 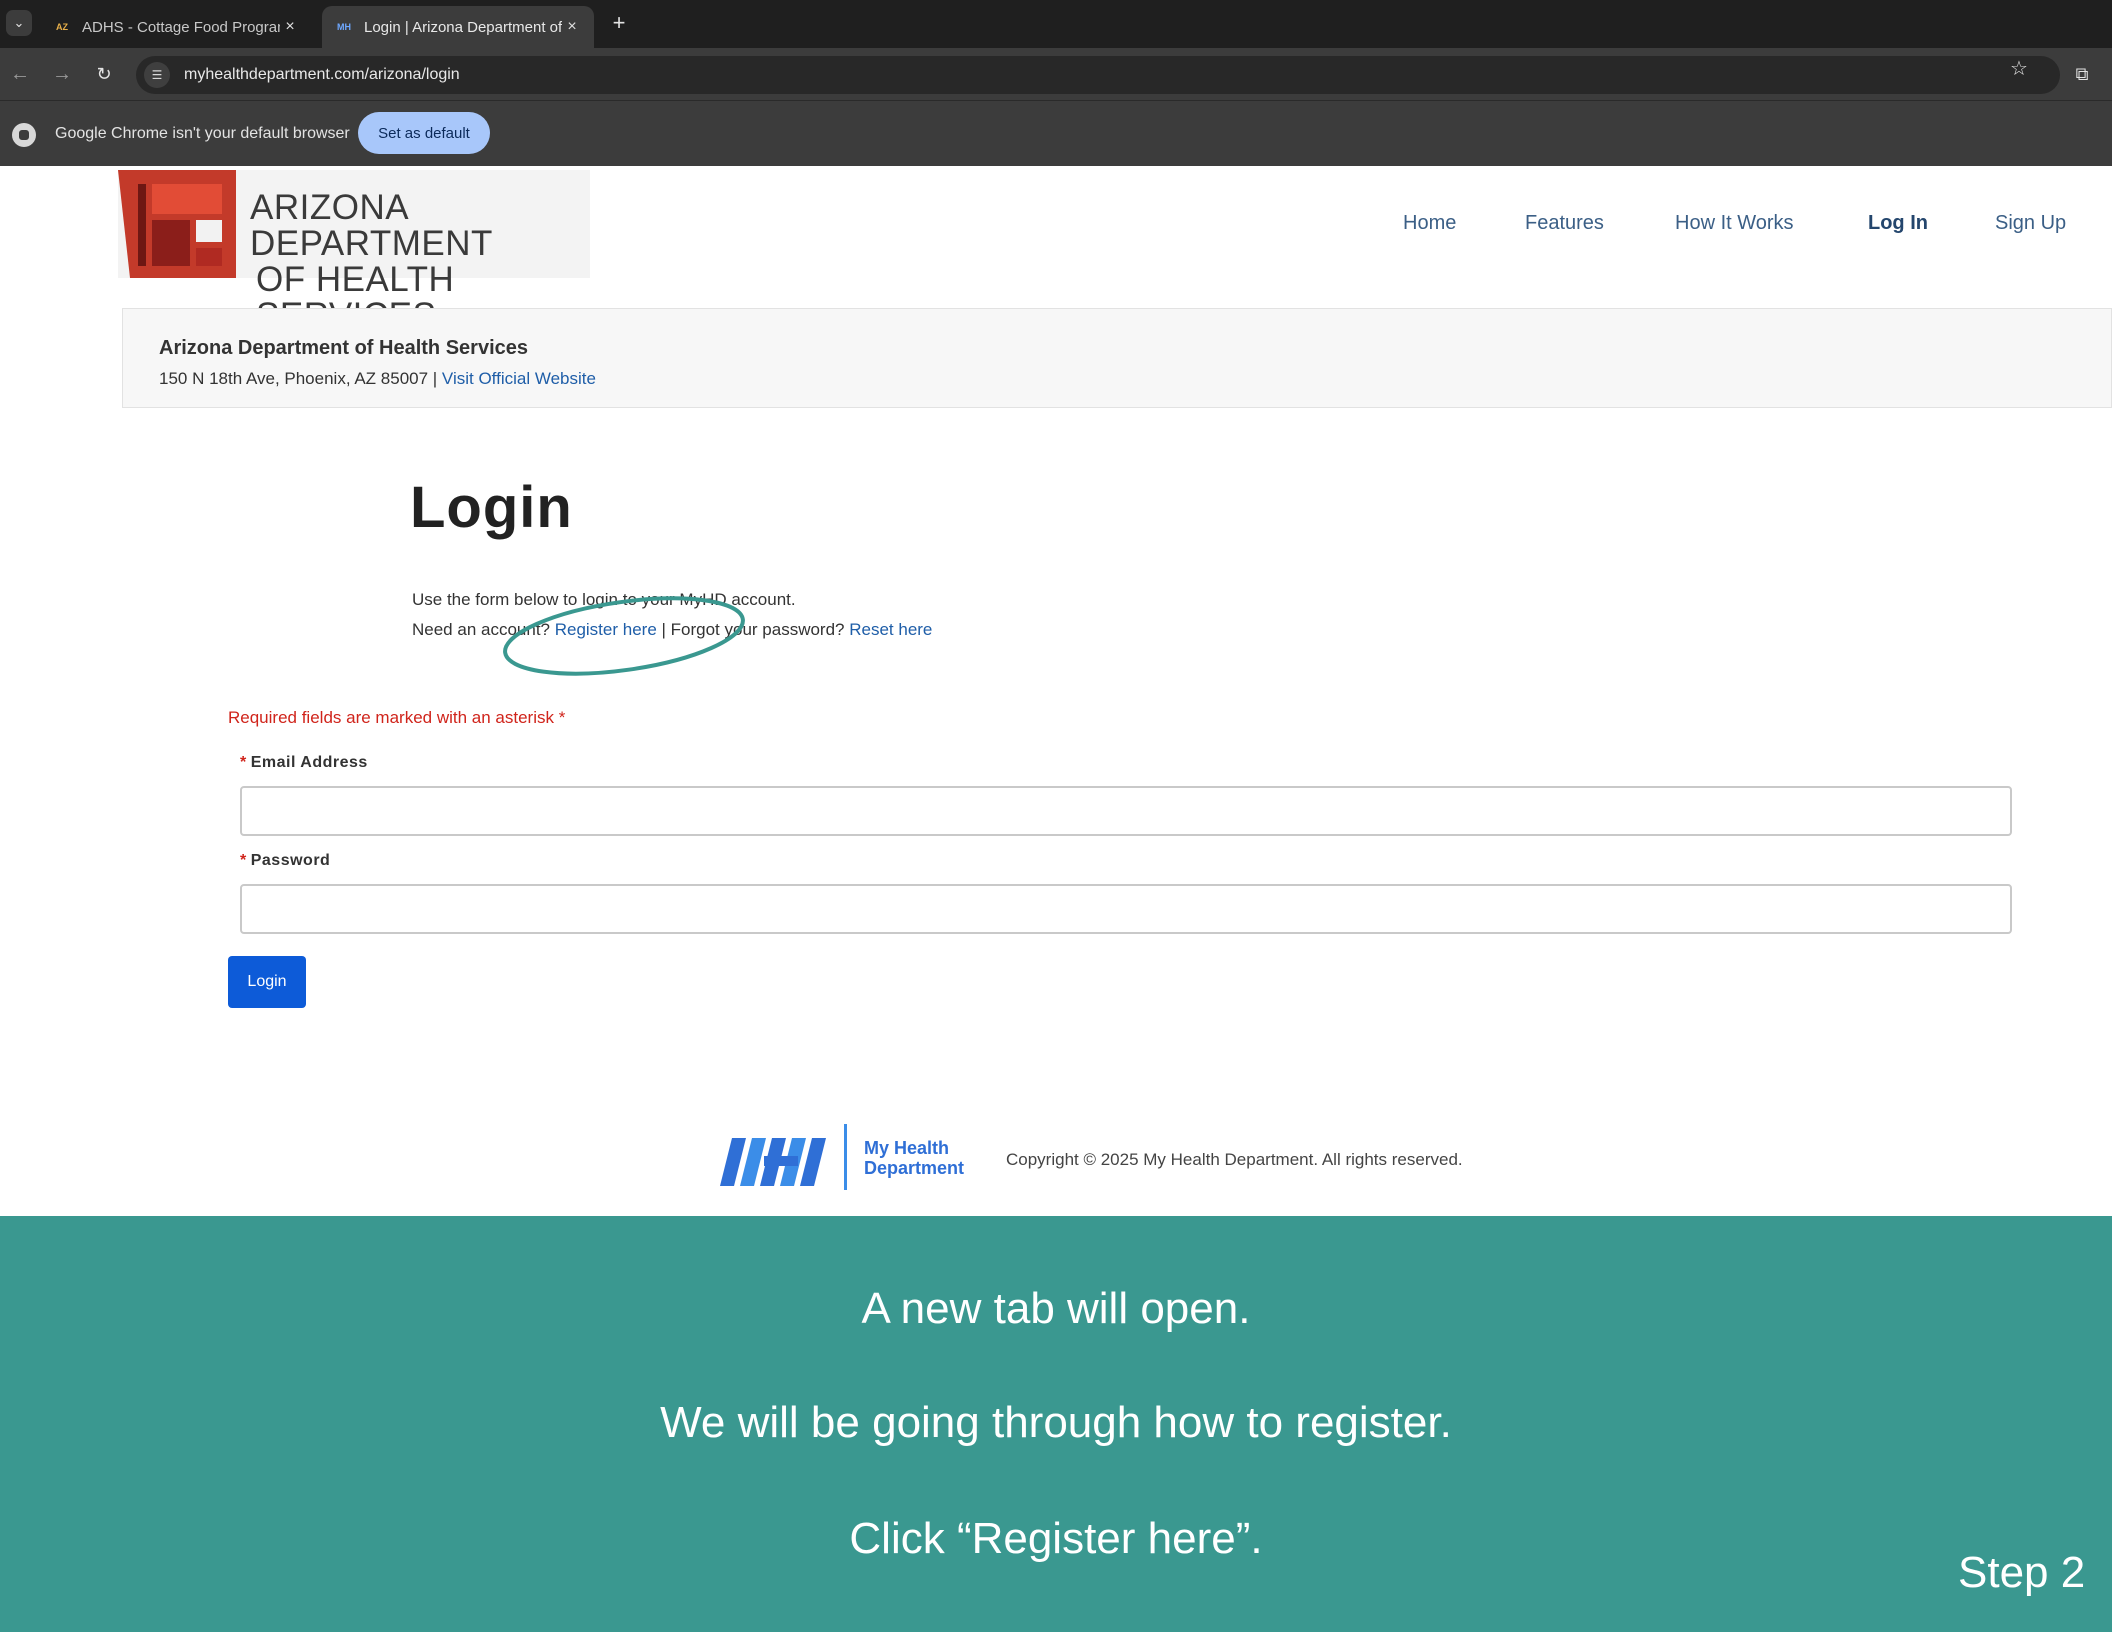 What do you see at coordinates (62, 74) in the screenshot?
I see `arrow-right-icon: →` at bounding box center [62, 74].